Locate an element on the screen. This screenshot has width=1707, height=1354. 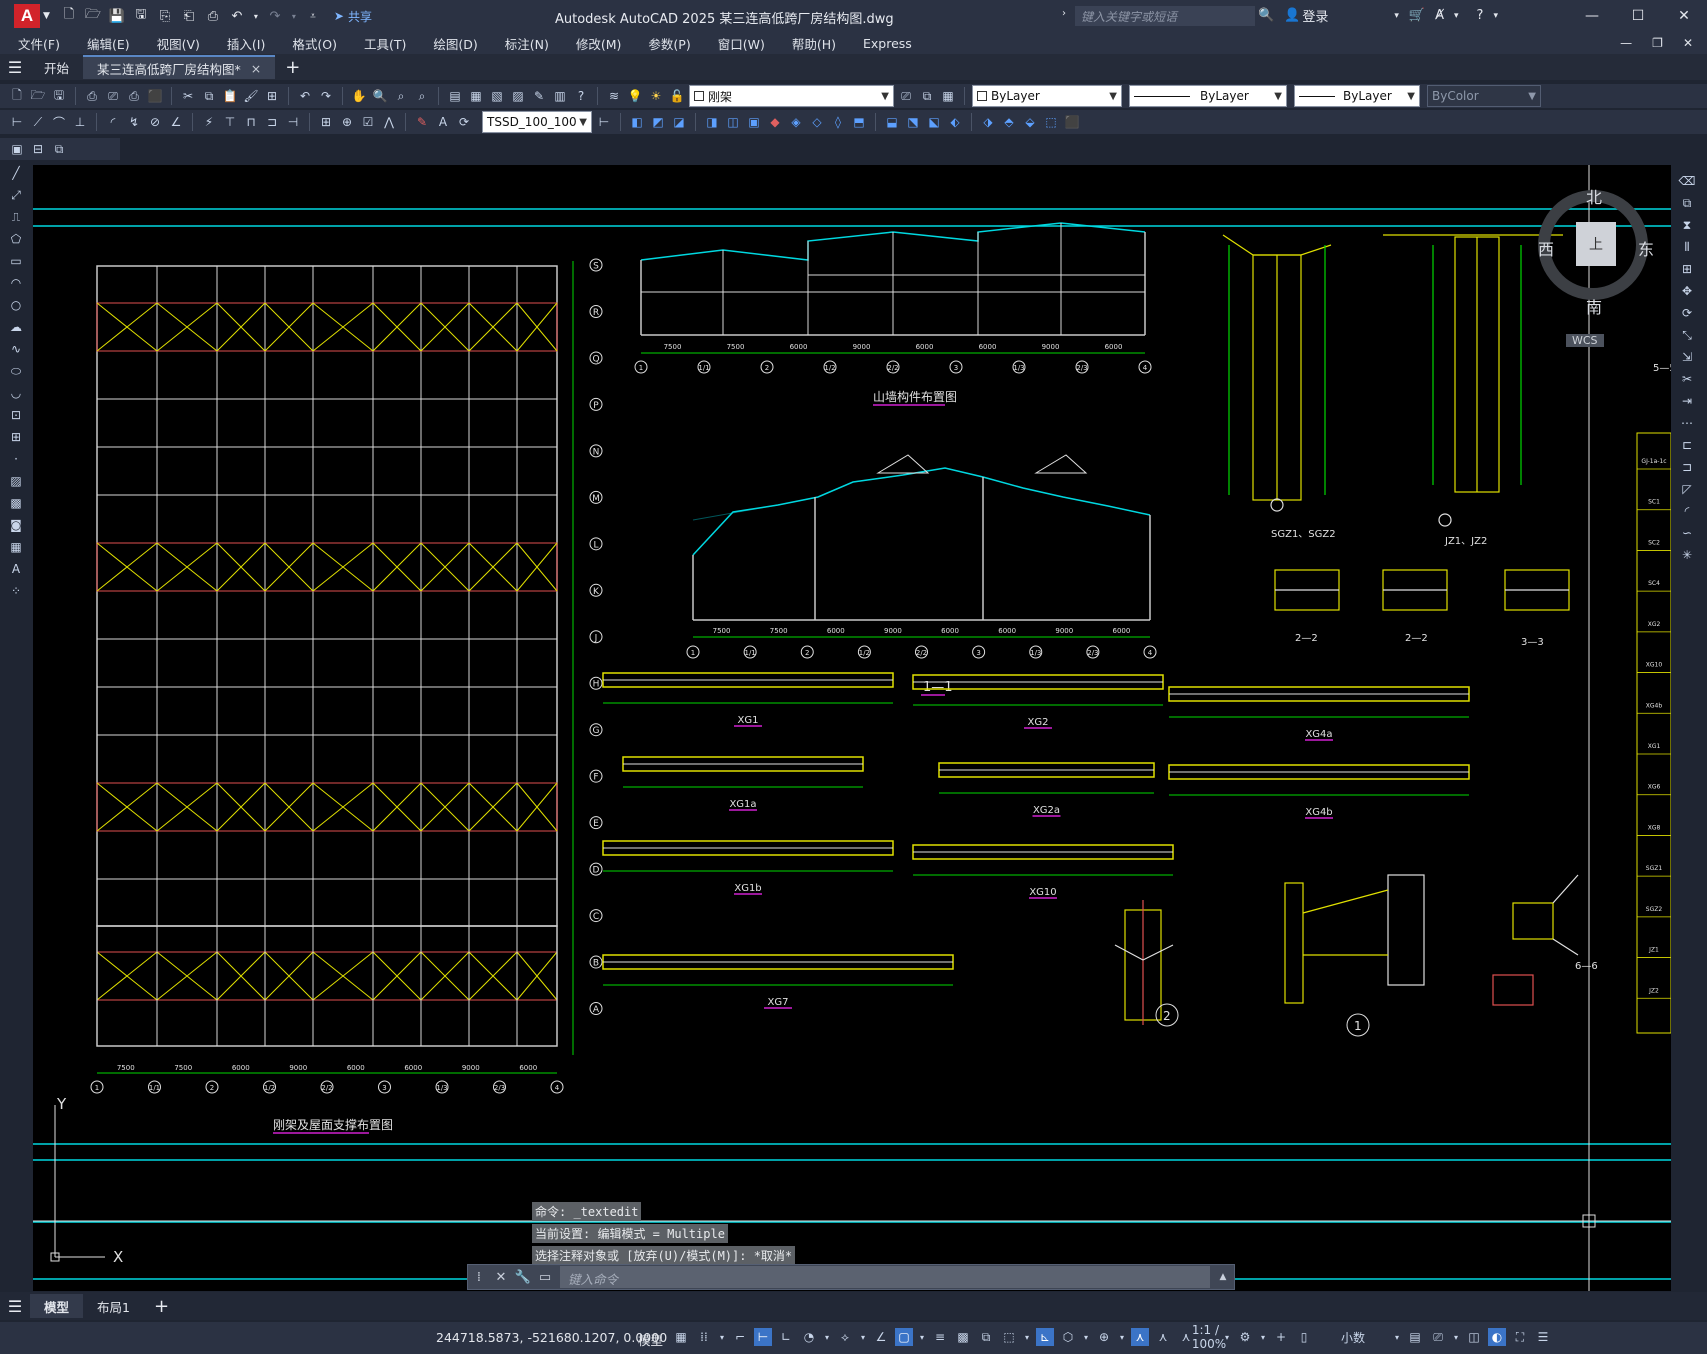
wcs-menu: WCS is located at coordinates (1585, 340).